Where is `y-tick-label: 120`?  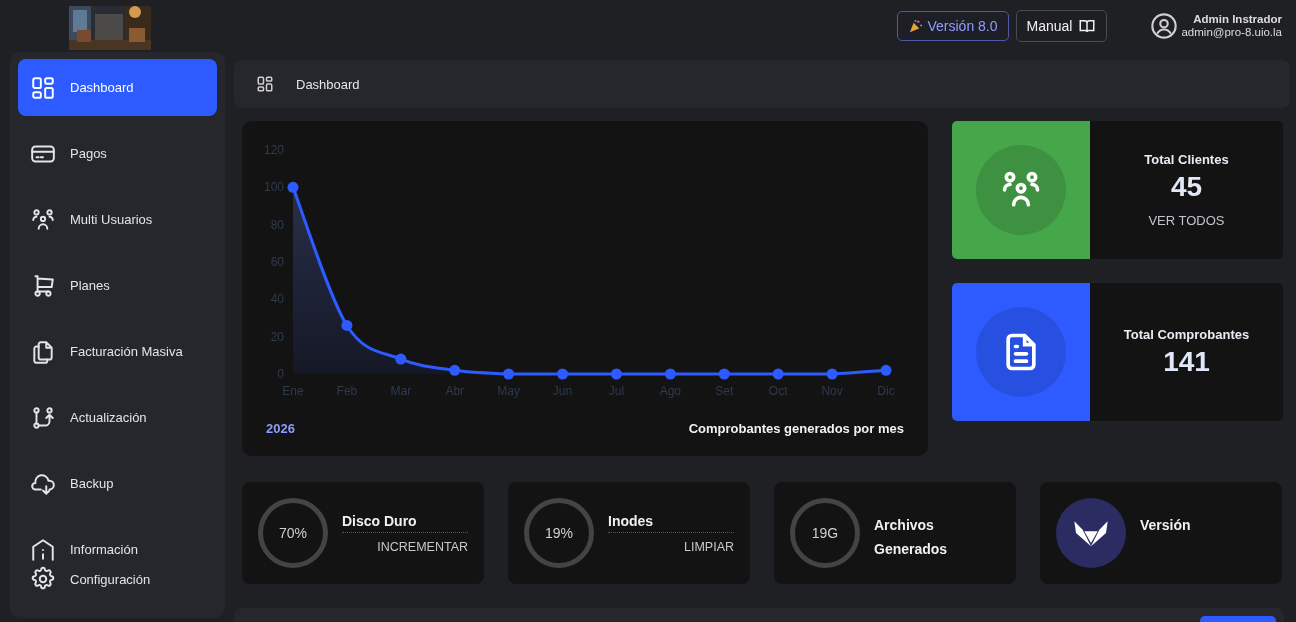 y-tick-label: 120 is located at coordinates (273, 150).